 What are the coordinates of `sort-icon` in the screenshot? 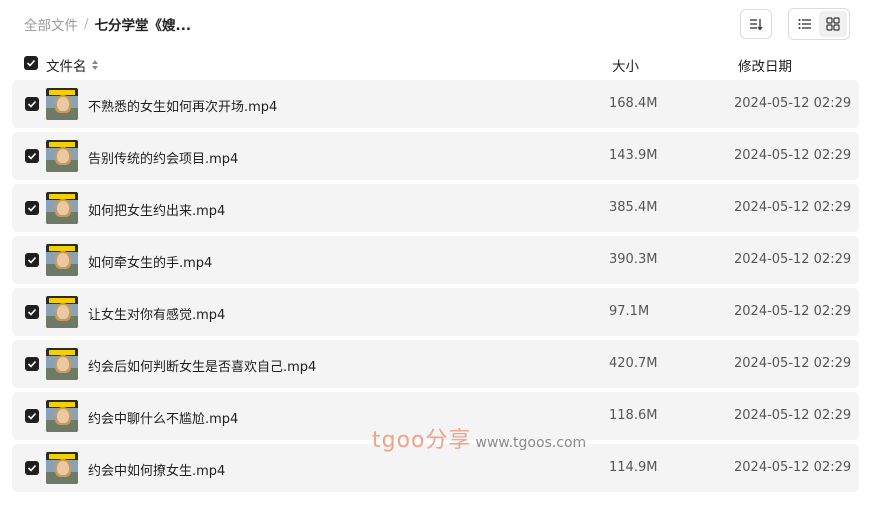 It's located at (756, 25).